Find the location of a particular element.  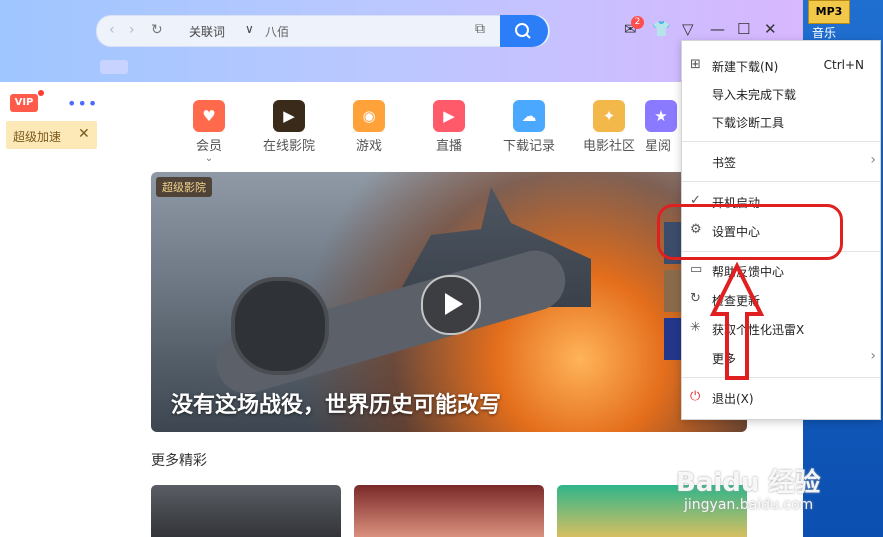

new-file-icon: ⊞ is located at coordinates (695, 64).